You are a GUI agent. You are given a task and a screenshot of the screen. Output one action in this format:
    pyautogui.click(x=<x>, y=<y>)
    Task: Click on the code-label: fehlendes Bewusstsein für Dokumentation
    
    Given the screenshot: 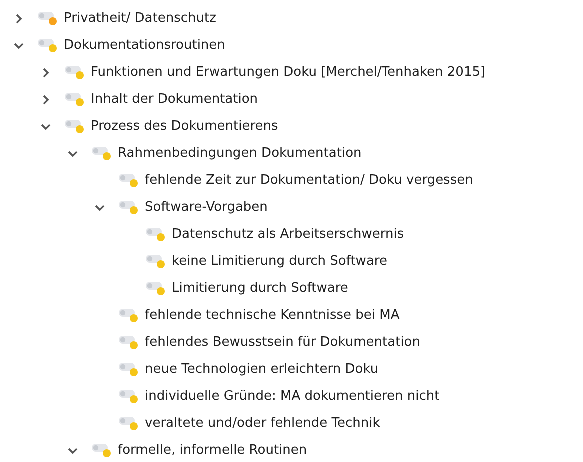 What is the action you would take?
    pyautogui.click(x=282, y=342)
    